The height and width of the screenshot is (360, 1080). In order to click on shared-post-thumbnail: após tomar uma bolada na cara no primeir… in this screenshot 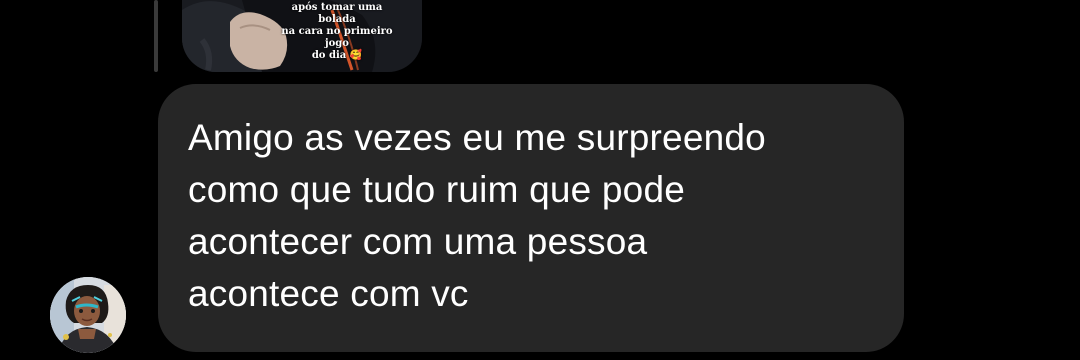, I will do `click(302, 36)`.